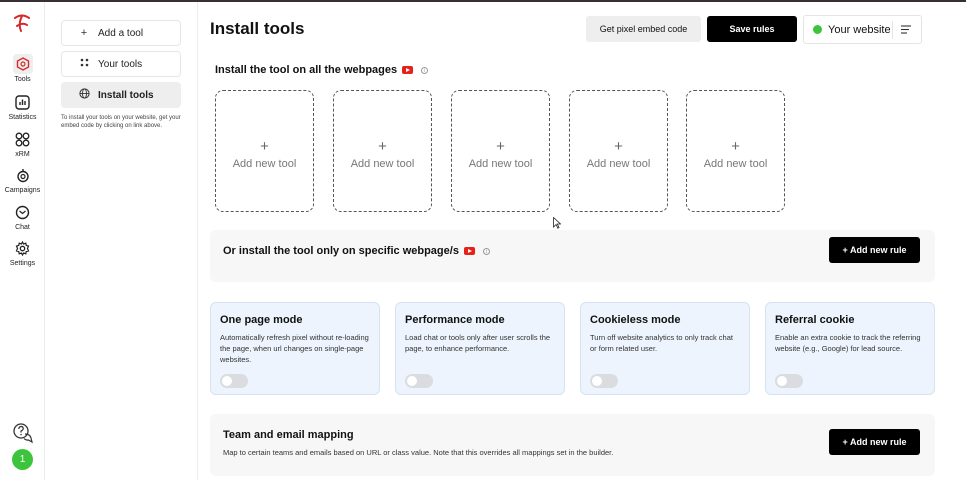 The height and width of the screenshot is (480, 966). I want to click on add-tool-slot-5: + Add new tool, so click(735, 151).